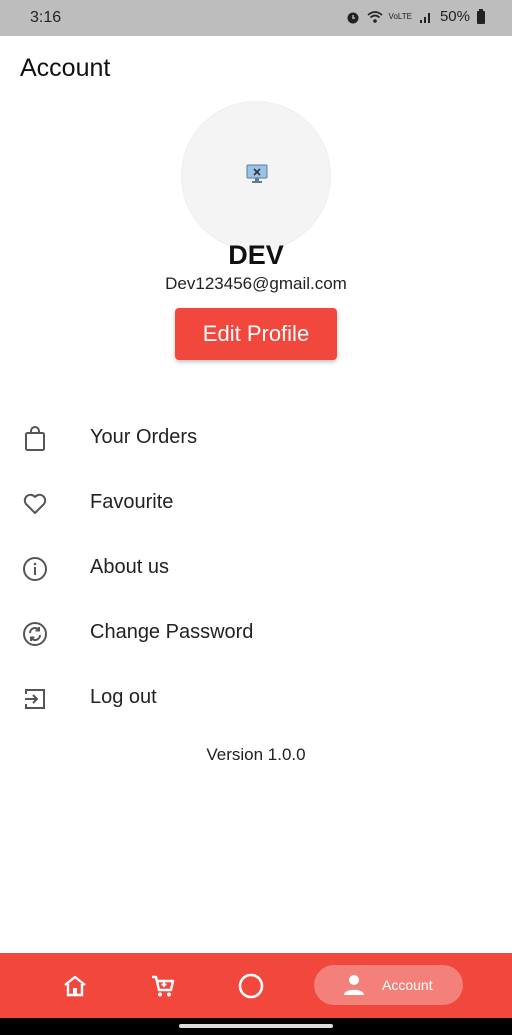 This screenshot has height=1035, width=512. Describe the element at coordinates (35, 438) in the screenshot. I see `shopping-bag-icon` at that location.